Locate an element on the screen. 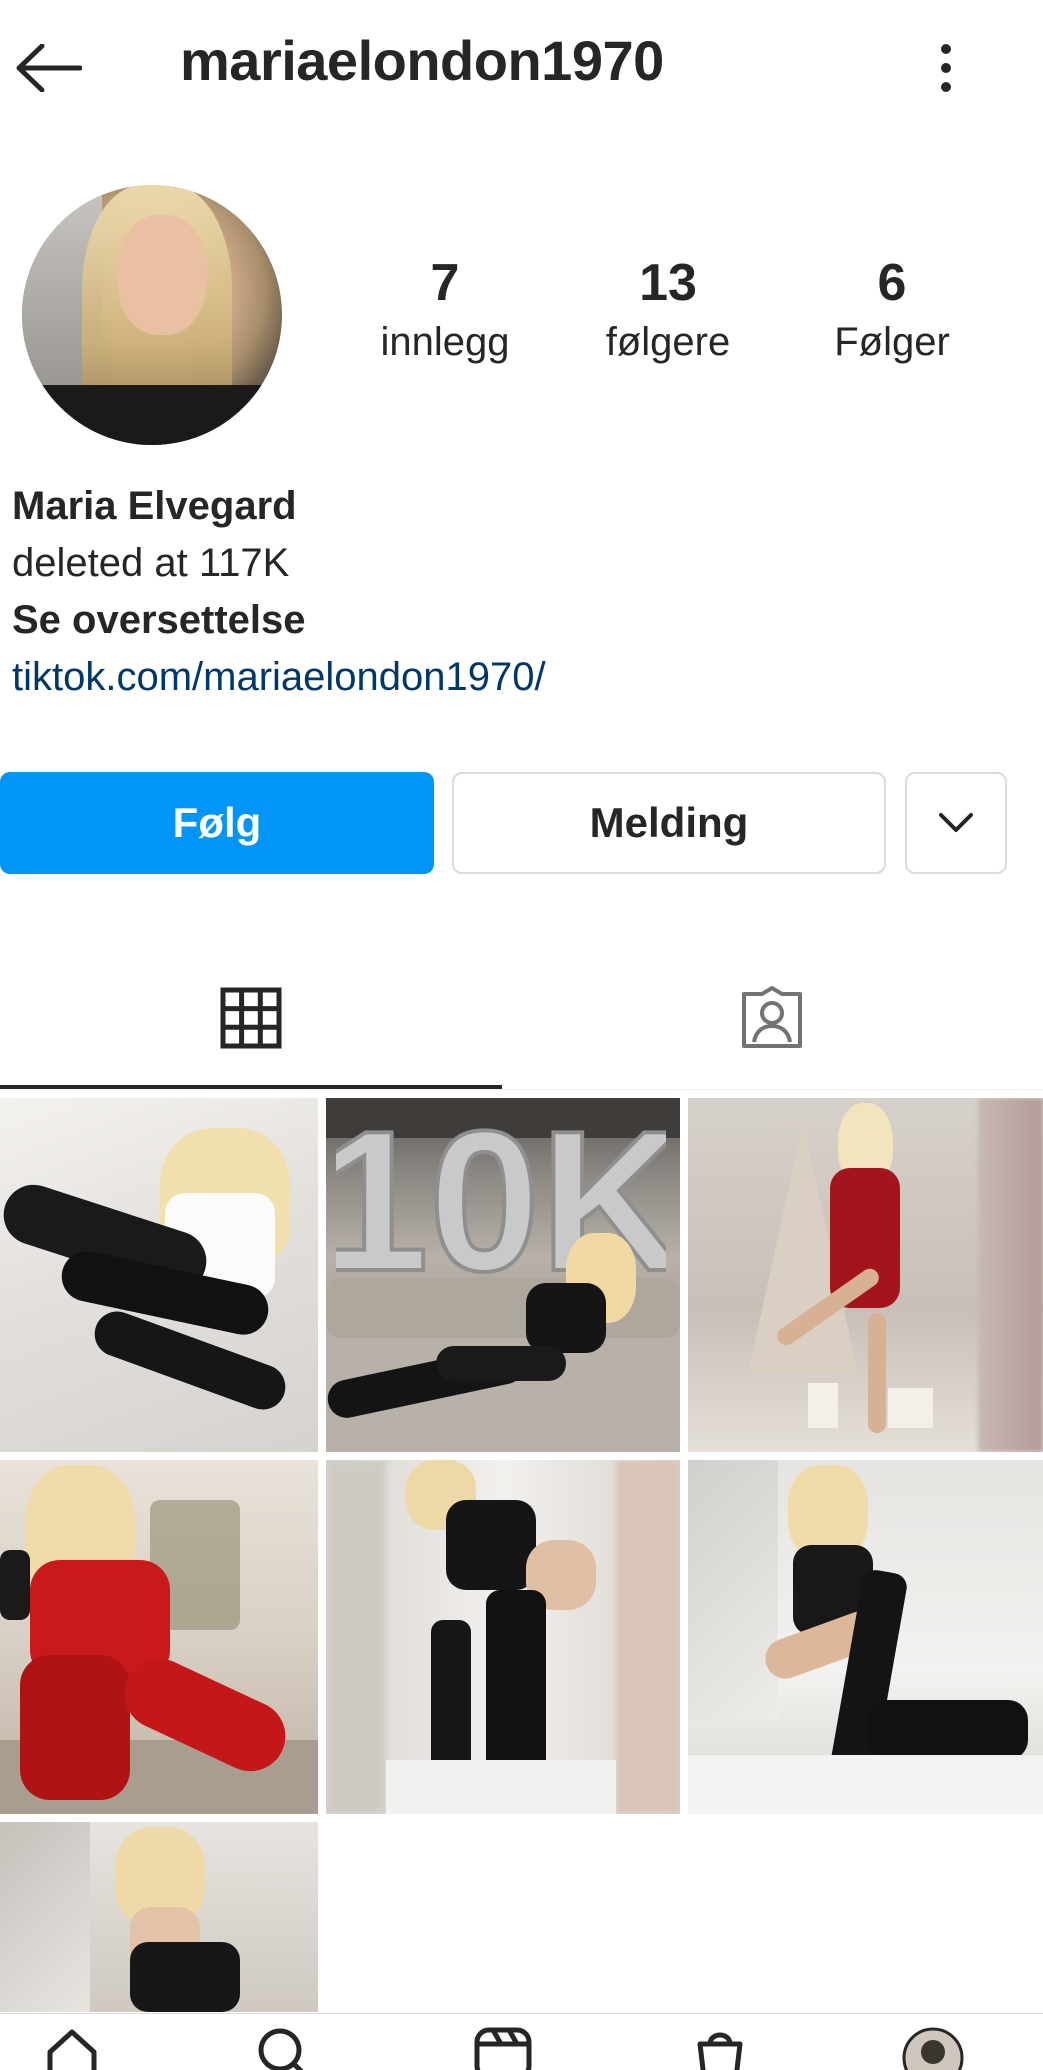 Image resolution: width=1043 pixels, height=2070 pixels. bio-link: tiktok.com/mariaelondon1970/ is located at coordinates (517, 677).